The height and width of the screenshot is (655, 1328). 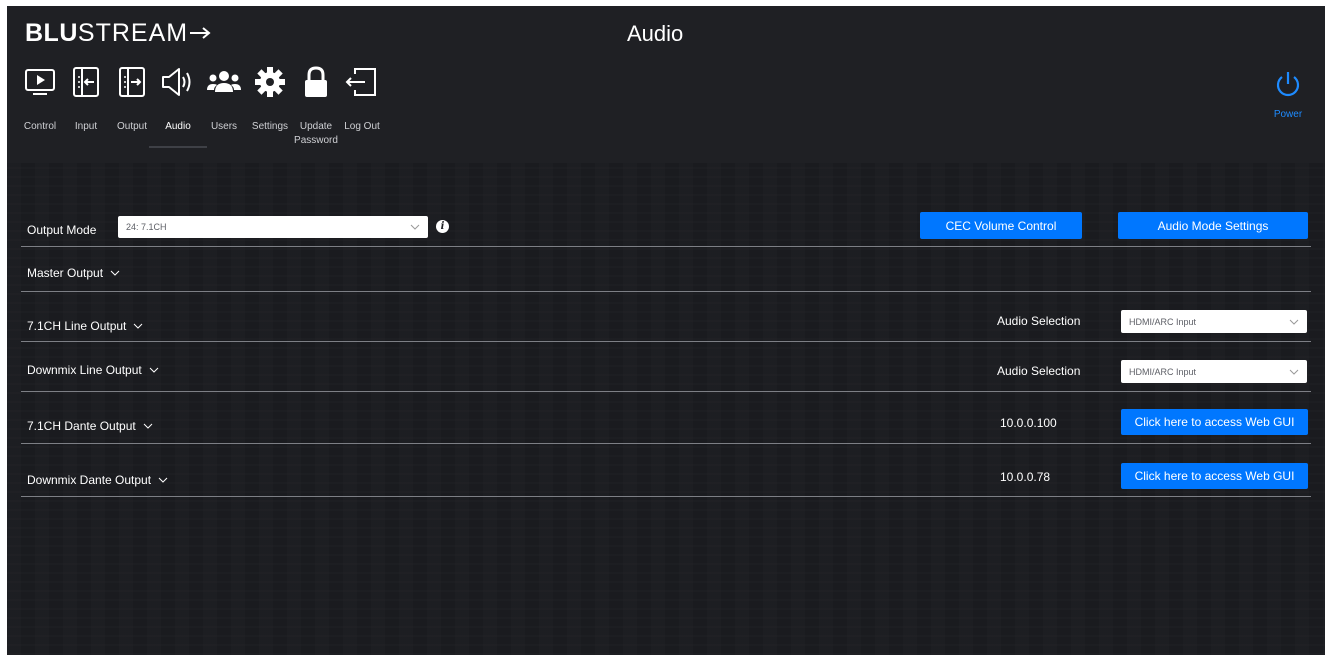 I want to click on power-label: Power, so click(x=1288, y=114).